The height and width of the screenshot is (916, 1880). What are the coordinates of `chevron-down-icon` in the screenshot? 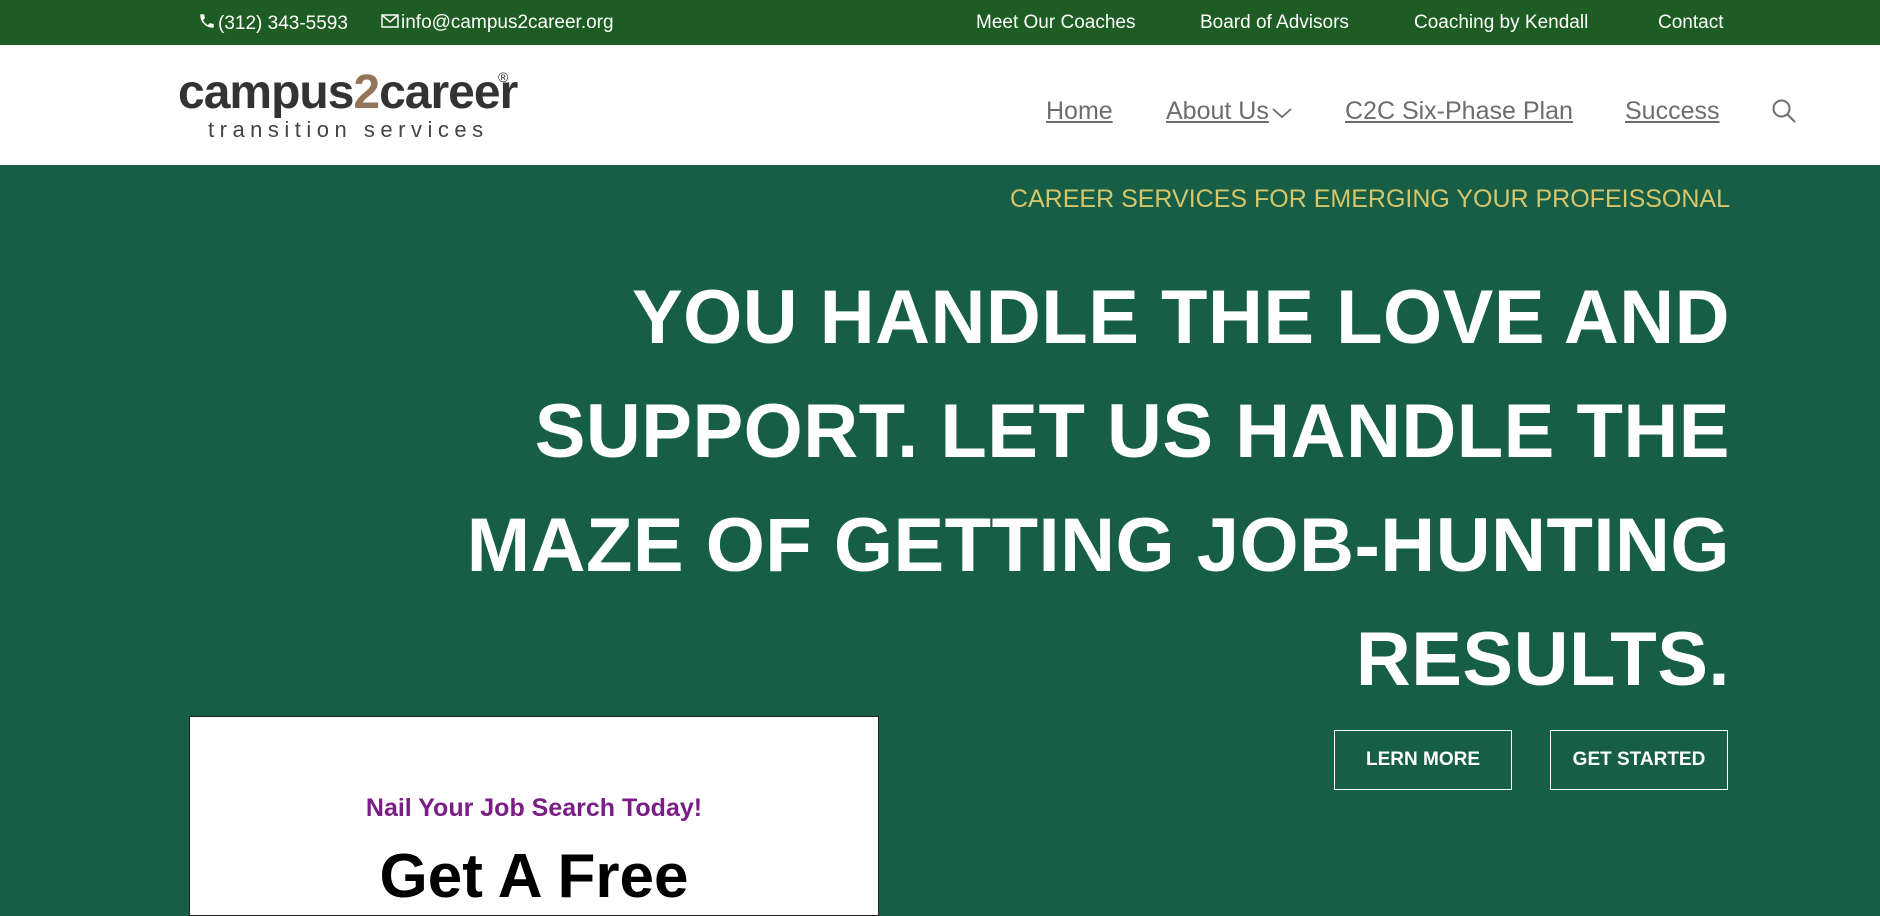 It's located at (1282, 112).